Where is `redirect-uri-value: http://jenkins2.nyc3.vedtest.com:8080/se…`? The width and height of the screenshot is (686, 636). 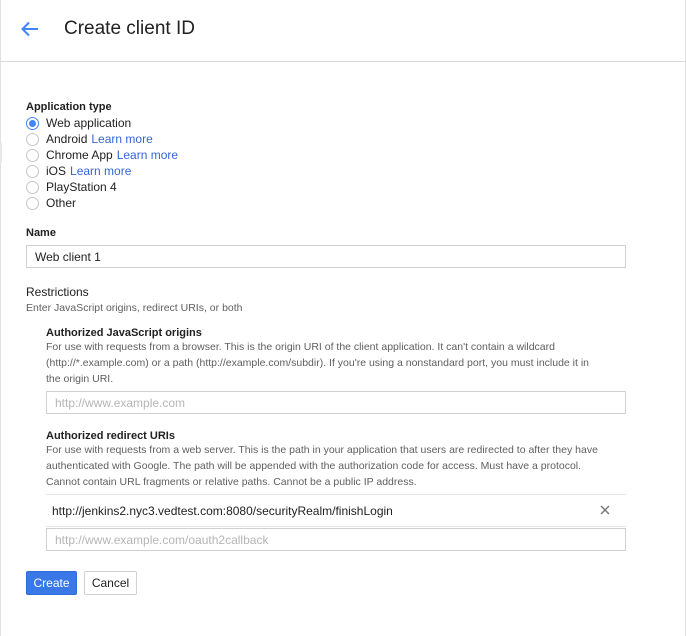 redirect-uri-value: http://jenkins2.nyc3.vedtest.com:8080/se… is located at coordinates (222, 511).